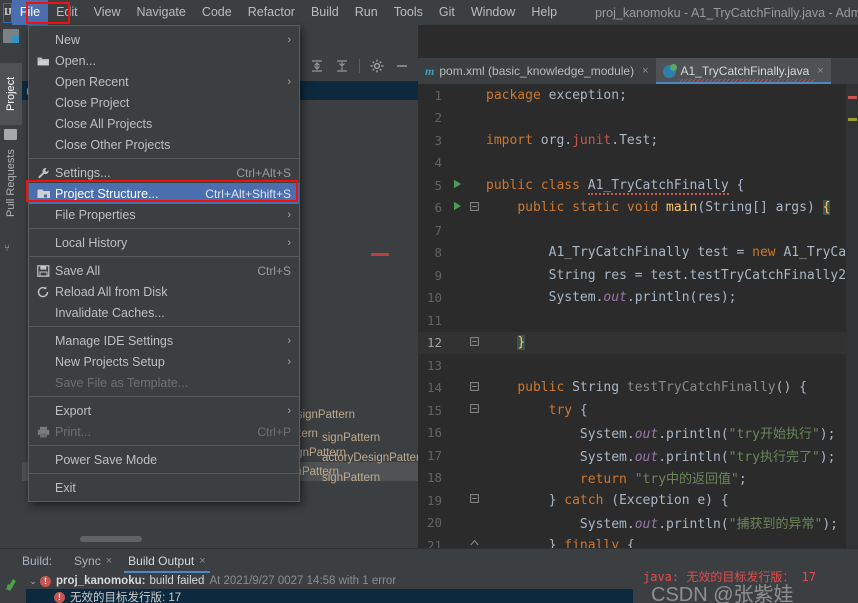 The image size is (858, 603). Describe the element at coordinates (430, 70) in the screenshot. I see `maven-icon: m` at that location.